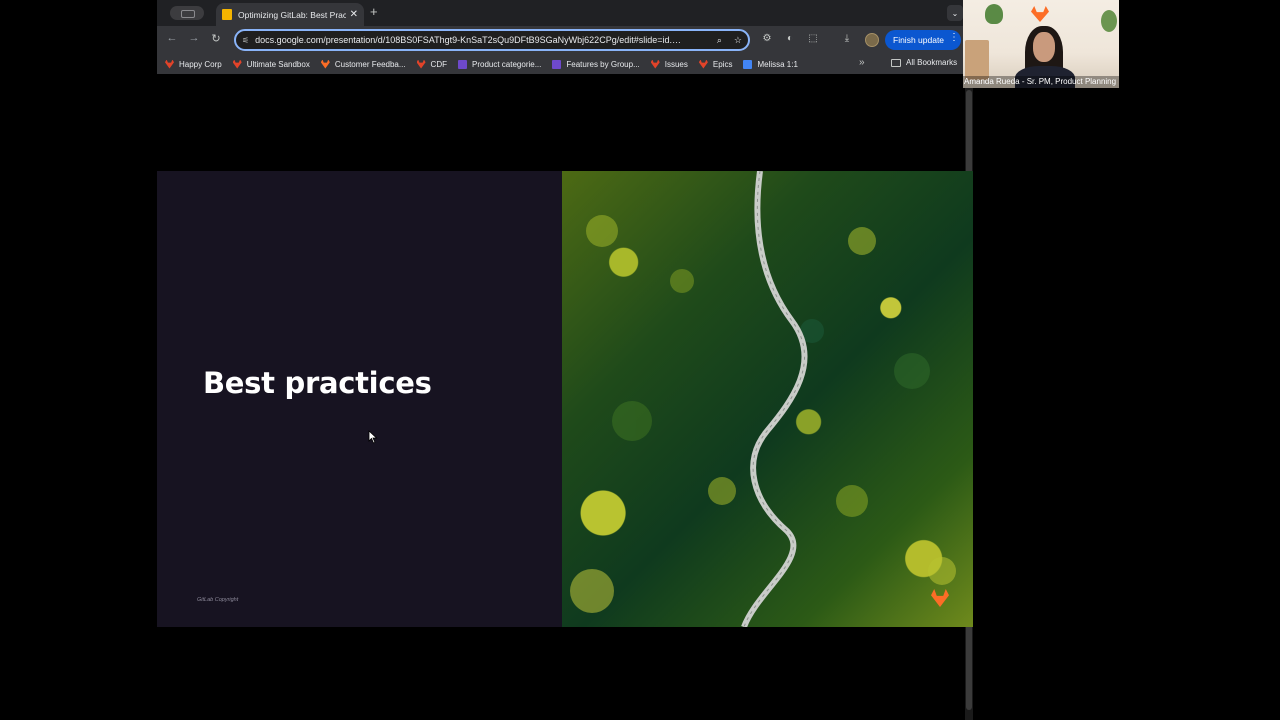 This screenshot has height=720, width=1280. What do you see at coordinates (271, 64) in the screenshot?
I see `bookmark-item: Ultimate Sandbox` at bounding box center [271, 64].